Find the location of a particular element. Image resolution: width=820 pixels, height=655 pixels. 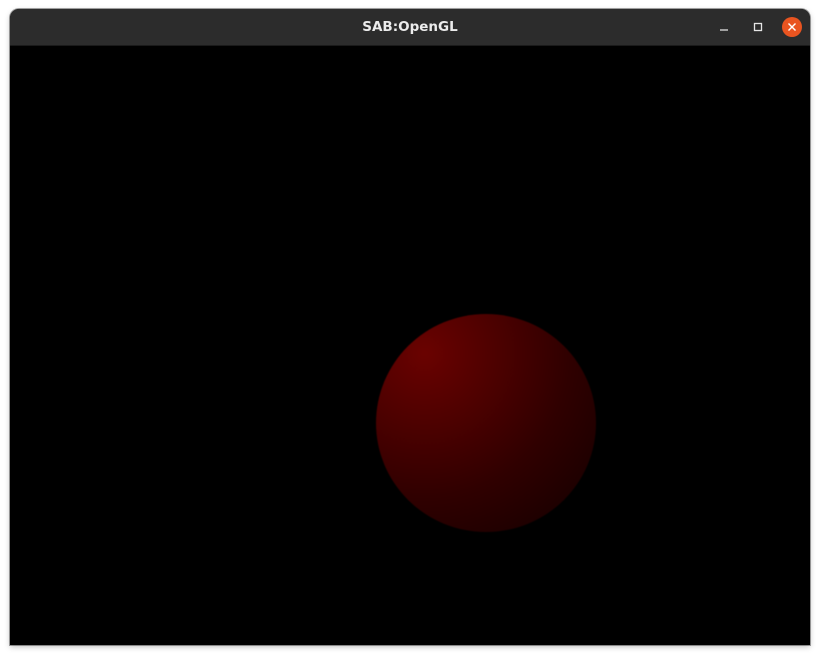

title-bar: SAB:OpenGL is located at coordinates (410, 27).